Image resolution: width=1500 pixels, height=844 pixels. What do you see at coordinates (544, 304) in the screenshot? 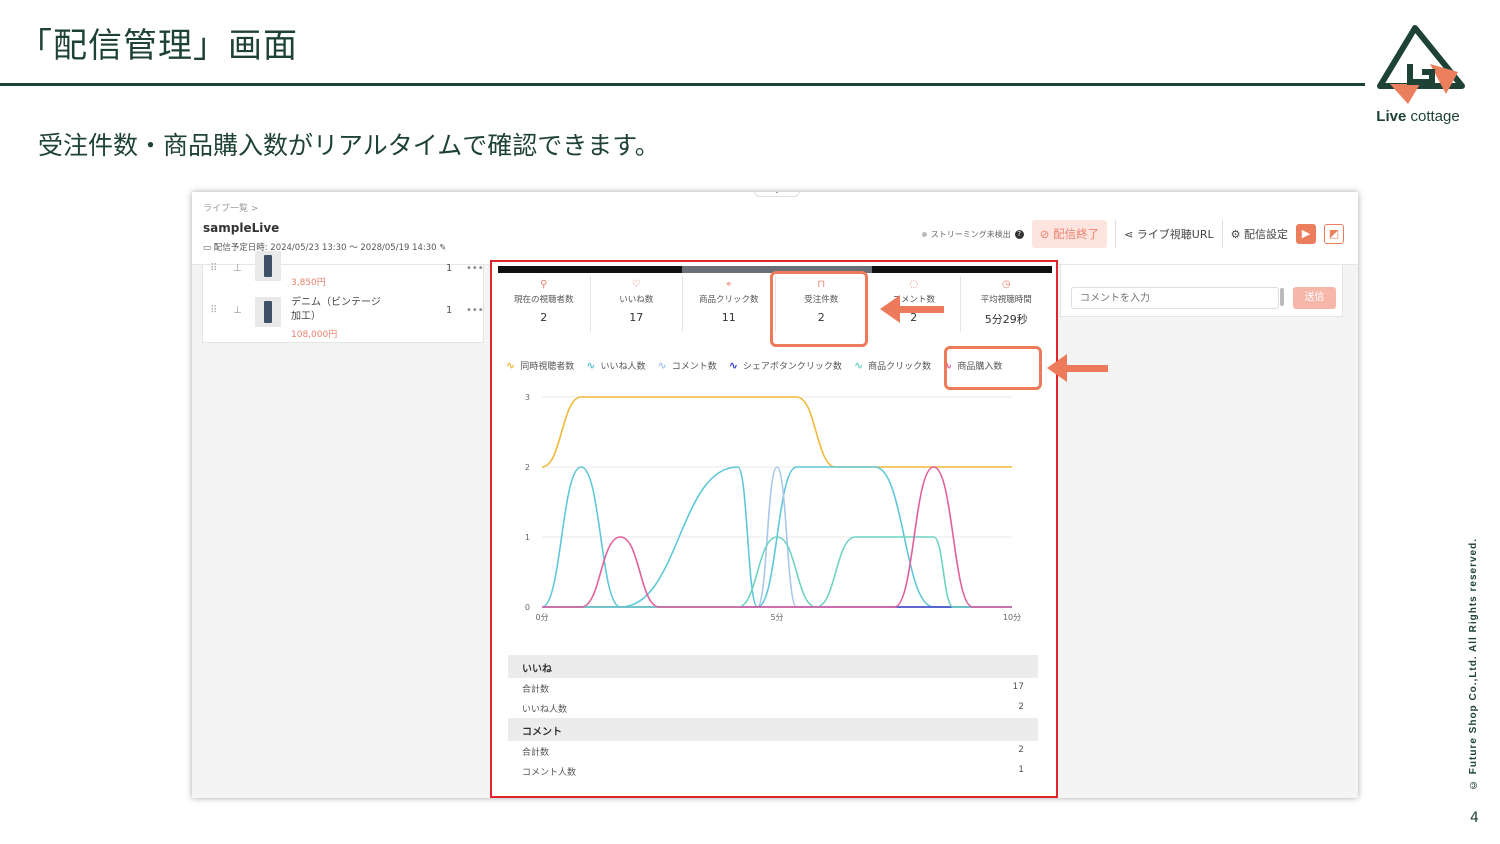
I see `stat-viewers: ⚲ 現在の視聴者数 2` at bounding box center [544, 304].